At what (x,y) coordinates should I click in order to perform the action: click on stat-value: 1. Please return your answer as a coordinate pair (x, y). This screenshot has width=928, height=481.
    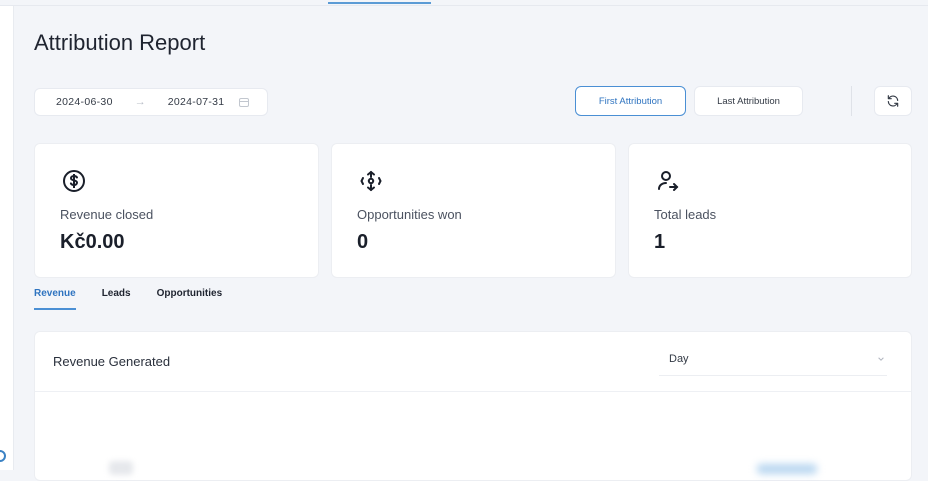
    Looking at the image, I should click on (660, 242).